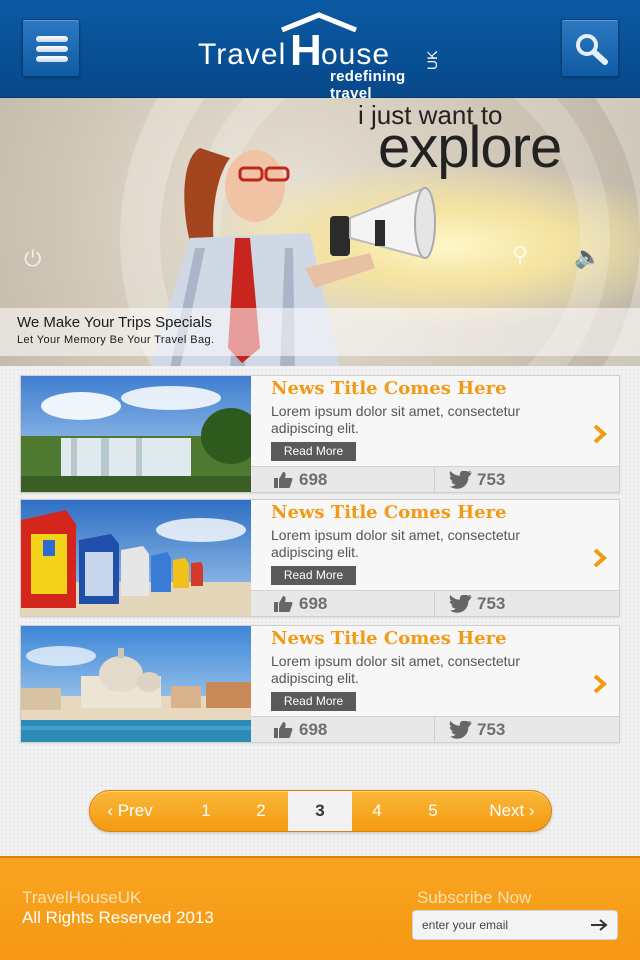  What do you see at coordinates (474, 897) in the screenshot?
I see `subscribe-label: Subscribe Now` at bounding box center [474, 897].